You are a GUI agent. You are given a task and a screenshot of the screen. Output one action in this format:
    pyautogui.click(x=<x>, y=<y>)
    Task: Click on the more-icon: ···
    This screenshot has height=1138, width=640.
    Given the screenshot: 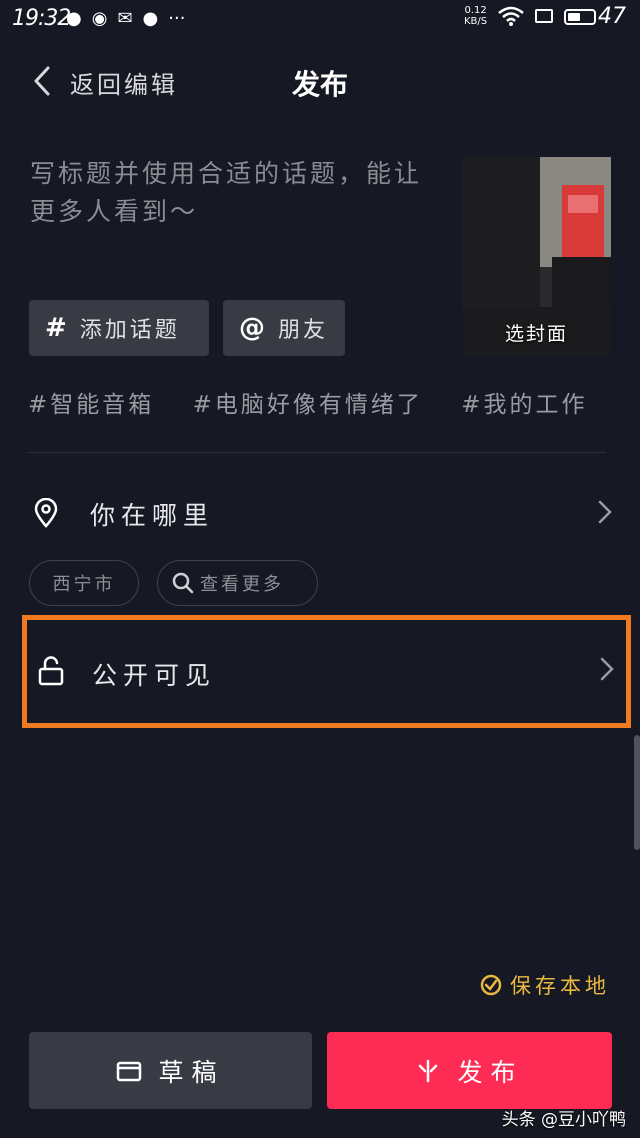 What is the action you would take?
    pyautogui.click(x=177, y=18)
    